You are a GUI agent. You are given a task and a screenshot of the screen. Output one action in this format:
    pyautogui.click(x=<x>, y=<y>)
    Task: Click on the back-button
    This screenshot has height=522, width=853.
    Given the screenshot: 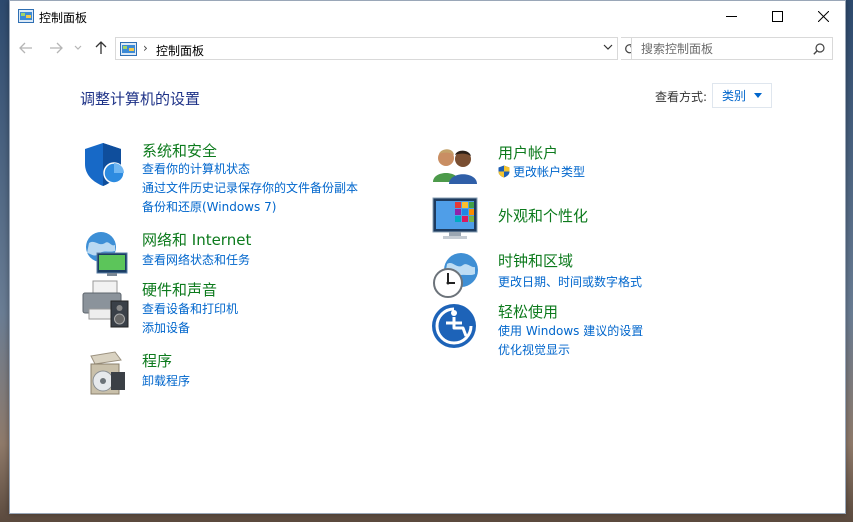 What is the action you would take?
    pyautogui.click(x=26, y=48)
    